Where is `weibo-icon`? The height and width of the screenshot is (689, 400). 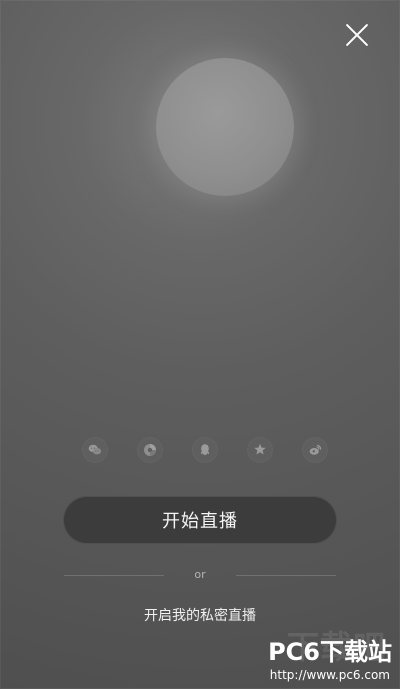 weibo-icon is located at coordinates (315, 449).